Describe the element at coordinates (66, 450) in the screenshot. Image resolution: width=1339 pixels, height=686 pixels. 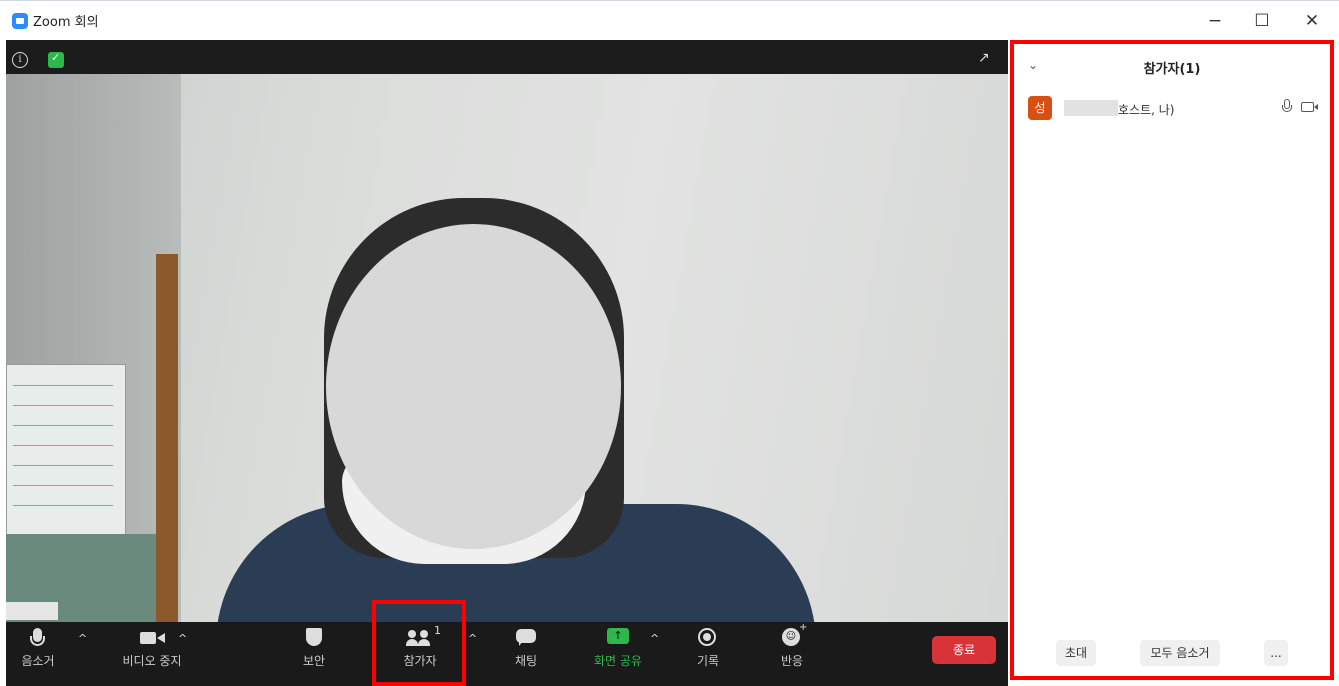
I see `background-notice-paper` at that location.